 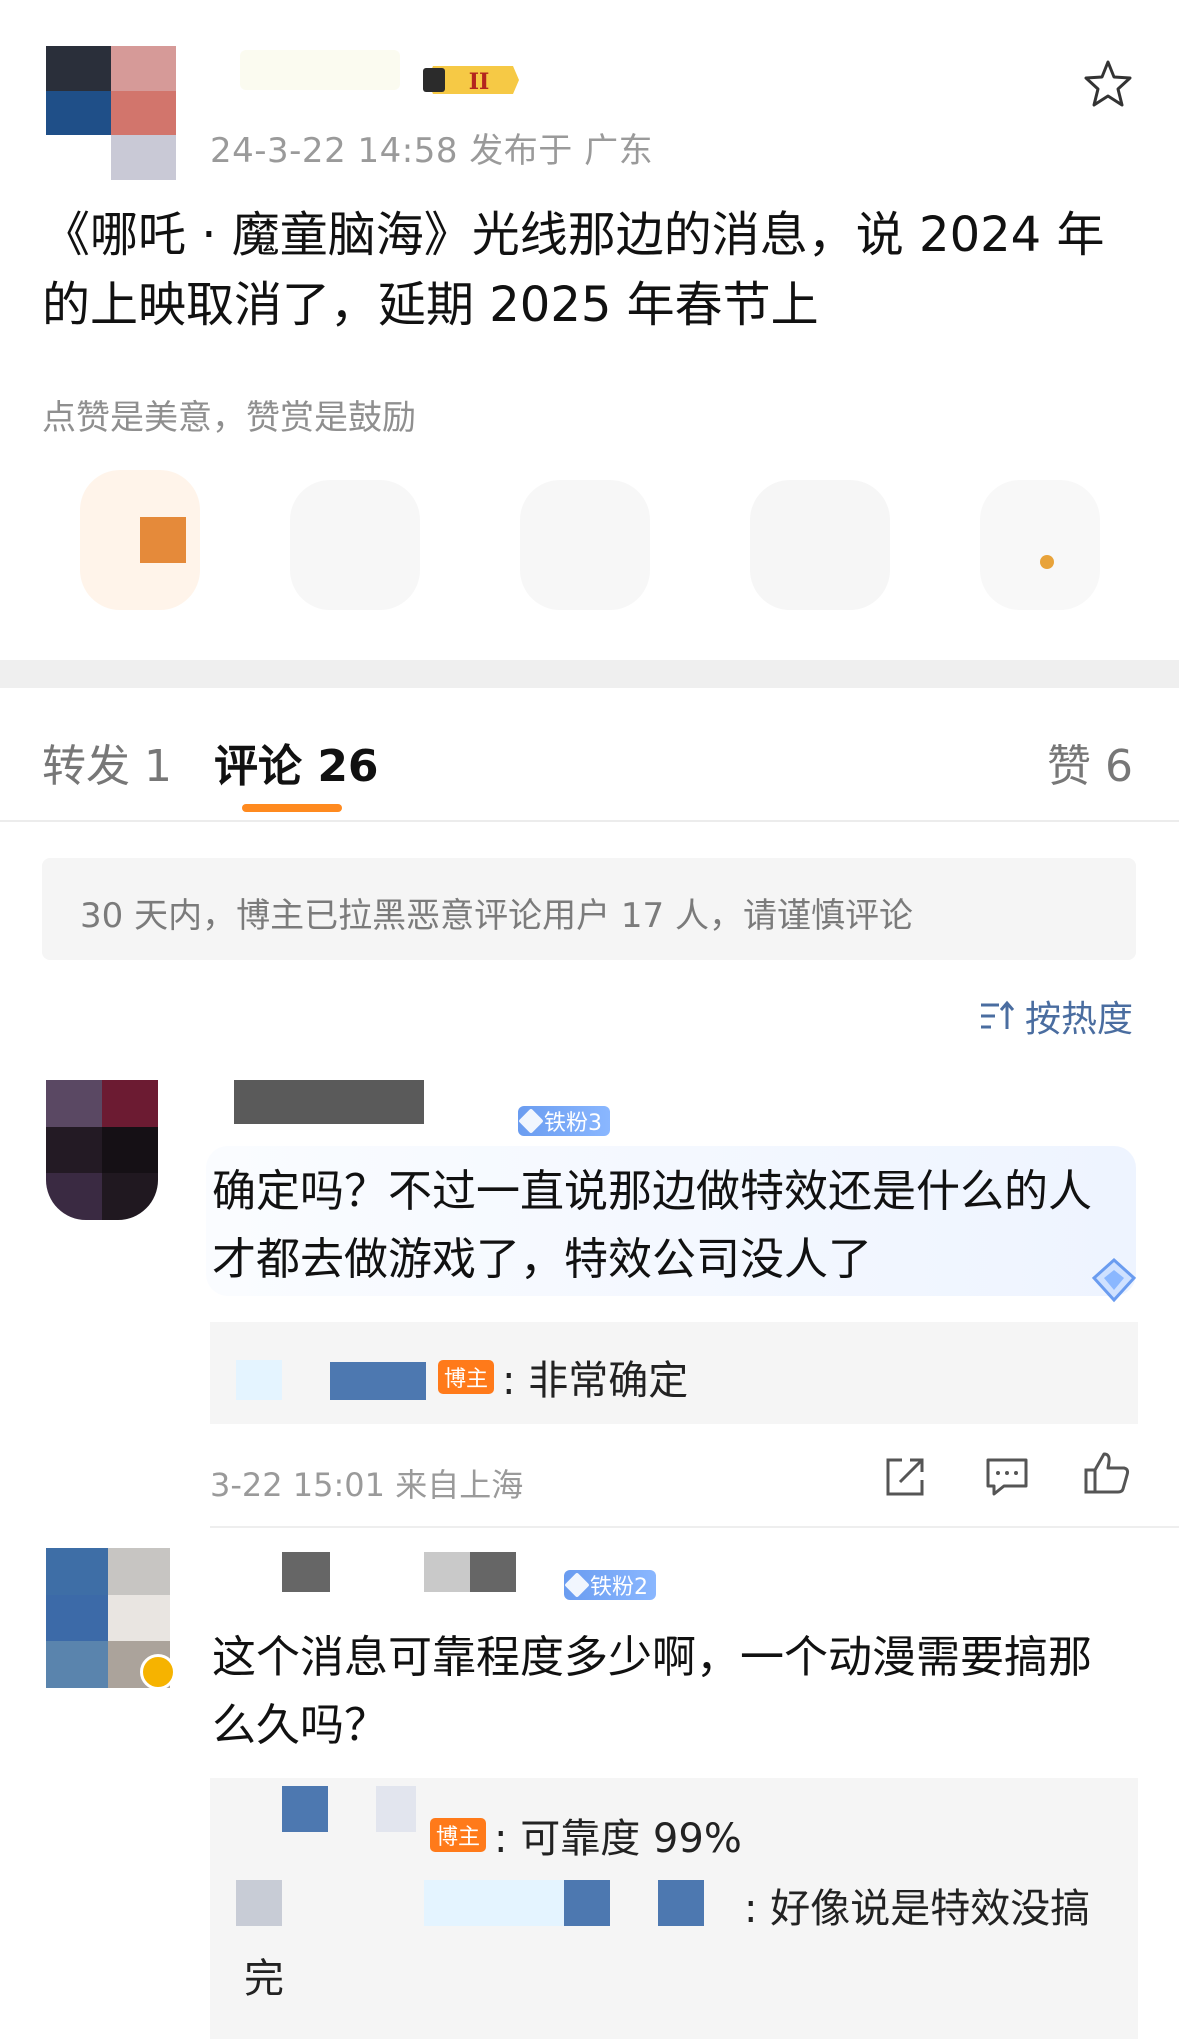 What do you see at coordinates (102, 1150) in the screenshot?
I see `commenter-avatar` at bounding box center [102, 1150].